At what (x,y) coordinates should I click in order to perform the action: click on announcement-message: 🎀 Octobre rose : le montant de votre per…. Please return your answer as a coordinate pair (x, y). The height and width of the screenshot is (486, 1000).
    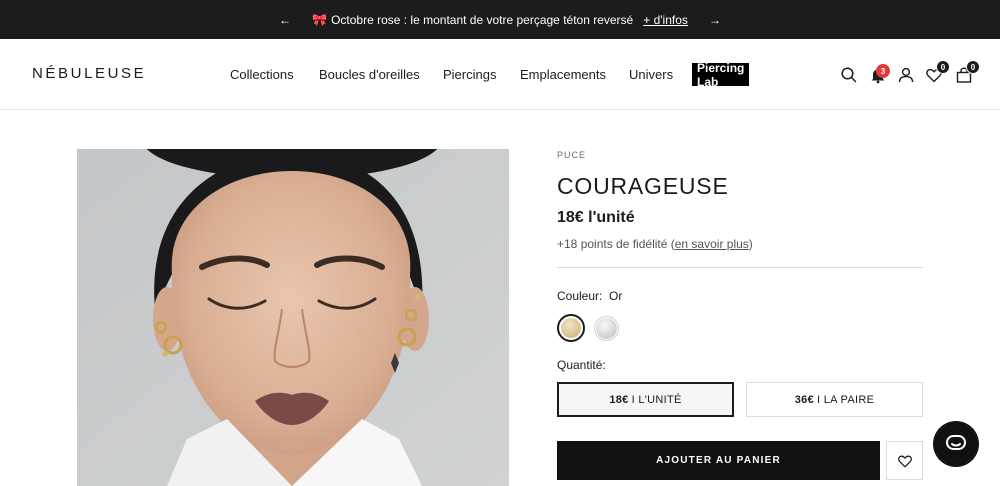
    Looking at the image, I should click on (500, 20).